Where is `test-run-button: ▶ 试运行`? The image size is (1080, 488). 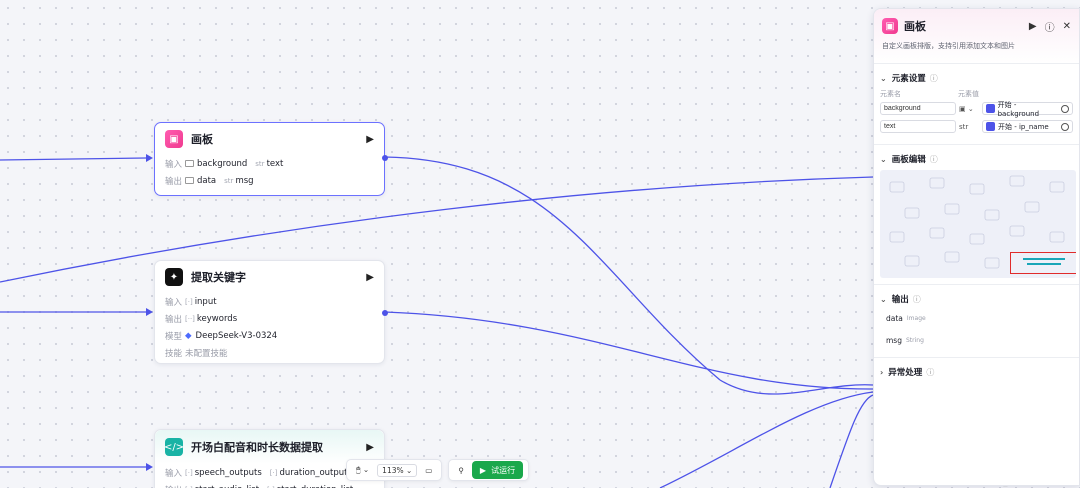
test-run-button: ▶ 试运行 is located at coordinates (497, 470).